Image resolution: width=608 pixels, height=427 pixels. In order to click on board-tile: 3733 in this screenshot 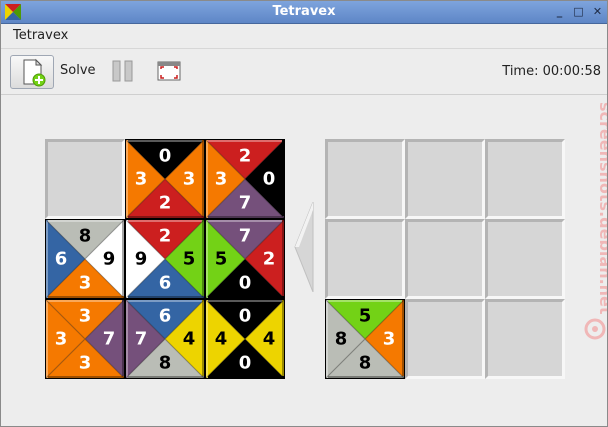, I will do `click(85, 339)`.